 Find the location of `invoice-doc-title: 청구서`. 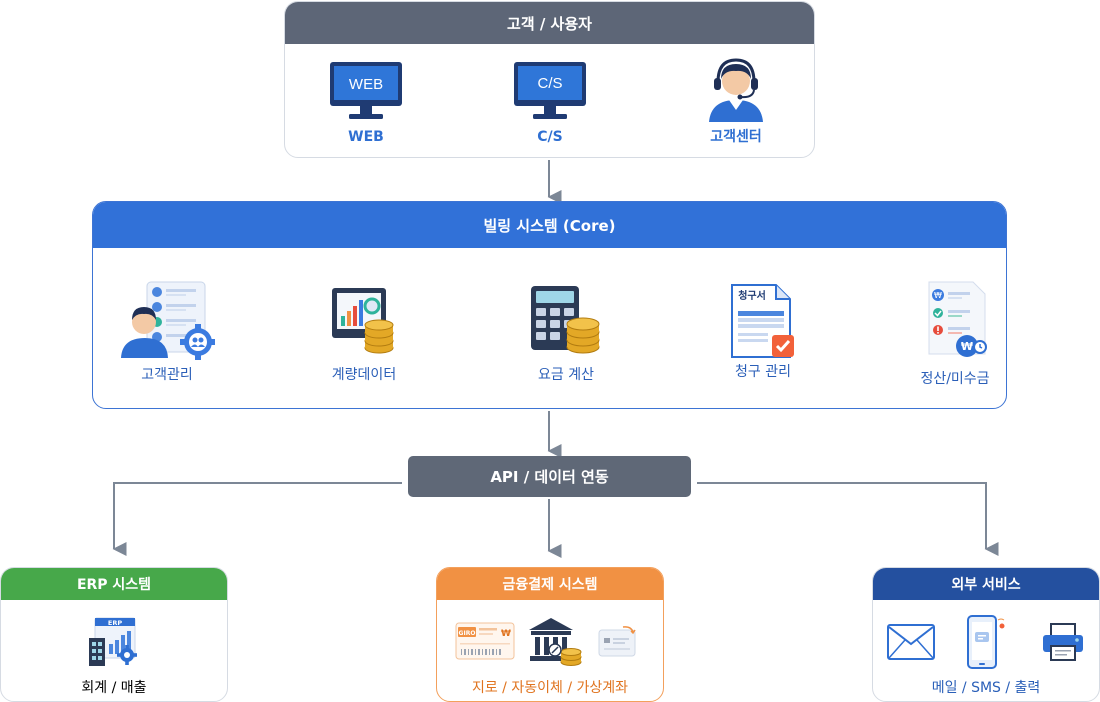

invoice-doc-title: 청구서 is located at coordinates (752, 295).